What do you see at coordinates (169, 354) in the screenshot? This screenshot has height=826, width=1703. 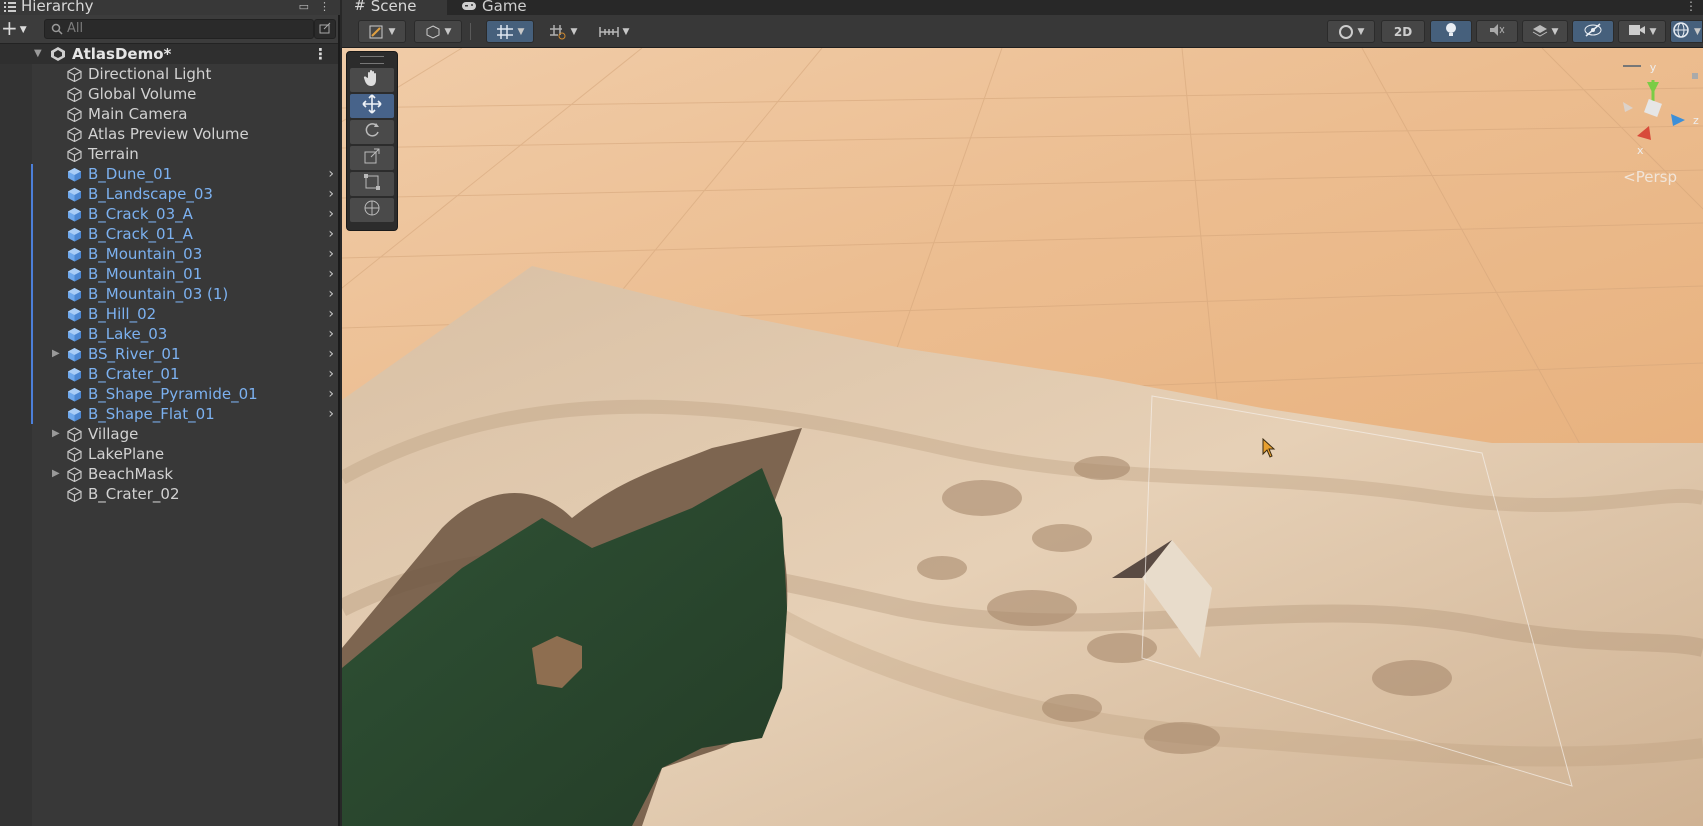 I see `hierarchy-row: ▶ BS_River_01 ›` at bounding box center [169, 354].